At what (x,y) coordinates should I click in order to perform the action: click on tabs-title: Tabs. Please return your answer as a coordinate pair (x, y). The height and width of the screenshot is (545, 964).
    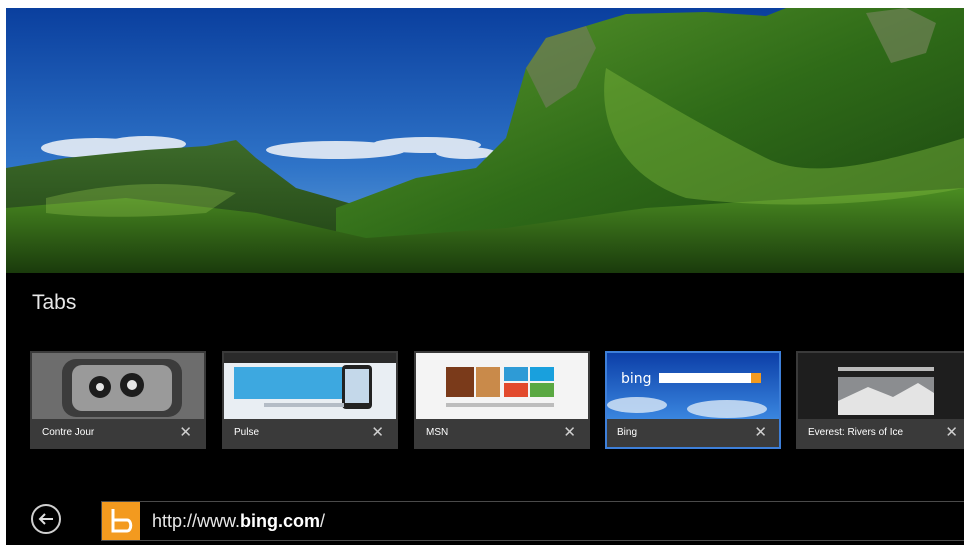
    Looking at the image, I should click on (54, 302).